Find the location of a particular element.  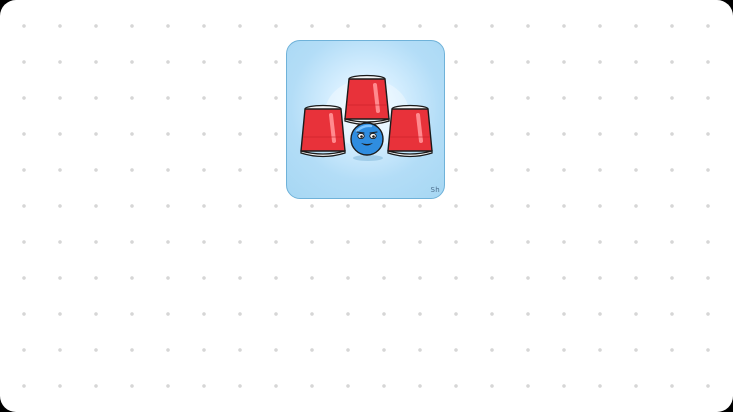

cup-center is located at coordinates (367, 100).